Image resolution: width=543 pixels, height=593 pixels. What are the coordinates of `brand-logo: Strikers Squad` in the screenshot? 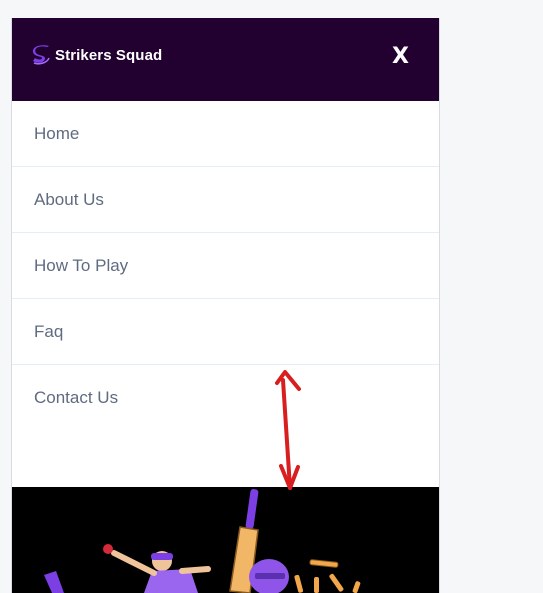 It's located at (96, 55).